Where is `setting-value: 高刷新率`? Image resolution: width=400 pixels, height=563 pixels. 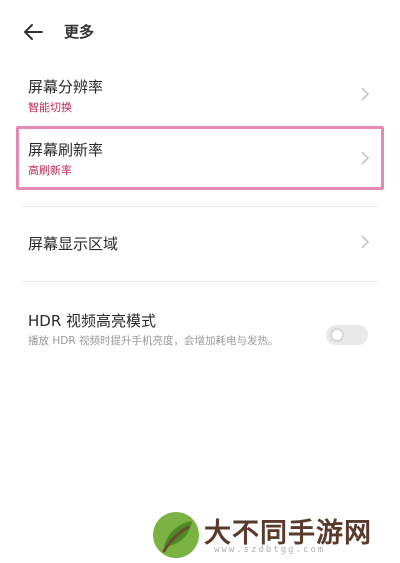 setting-value: 高刷新率 is located at coordinates (50, 170).